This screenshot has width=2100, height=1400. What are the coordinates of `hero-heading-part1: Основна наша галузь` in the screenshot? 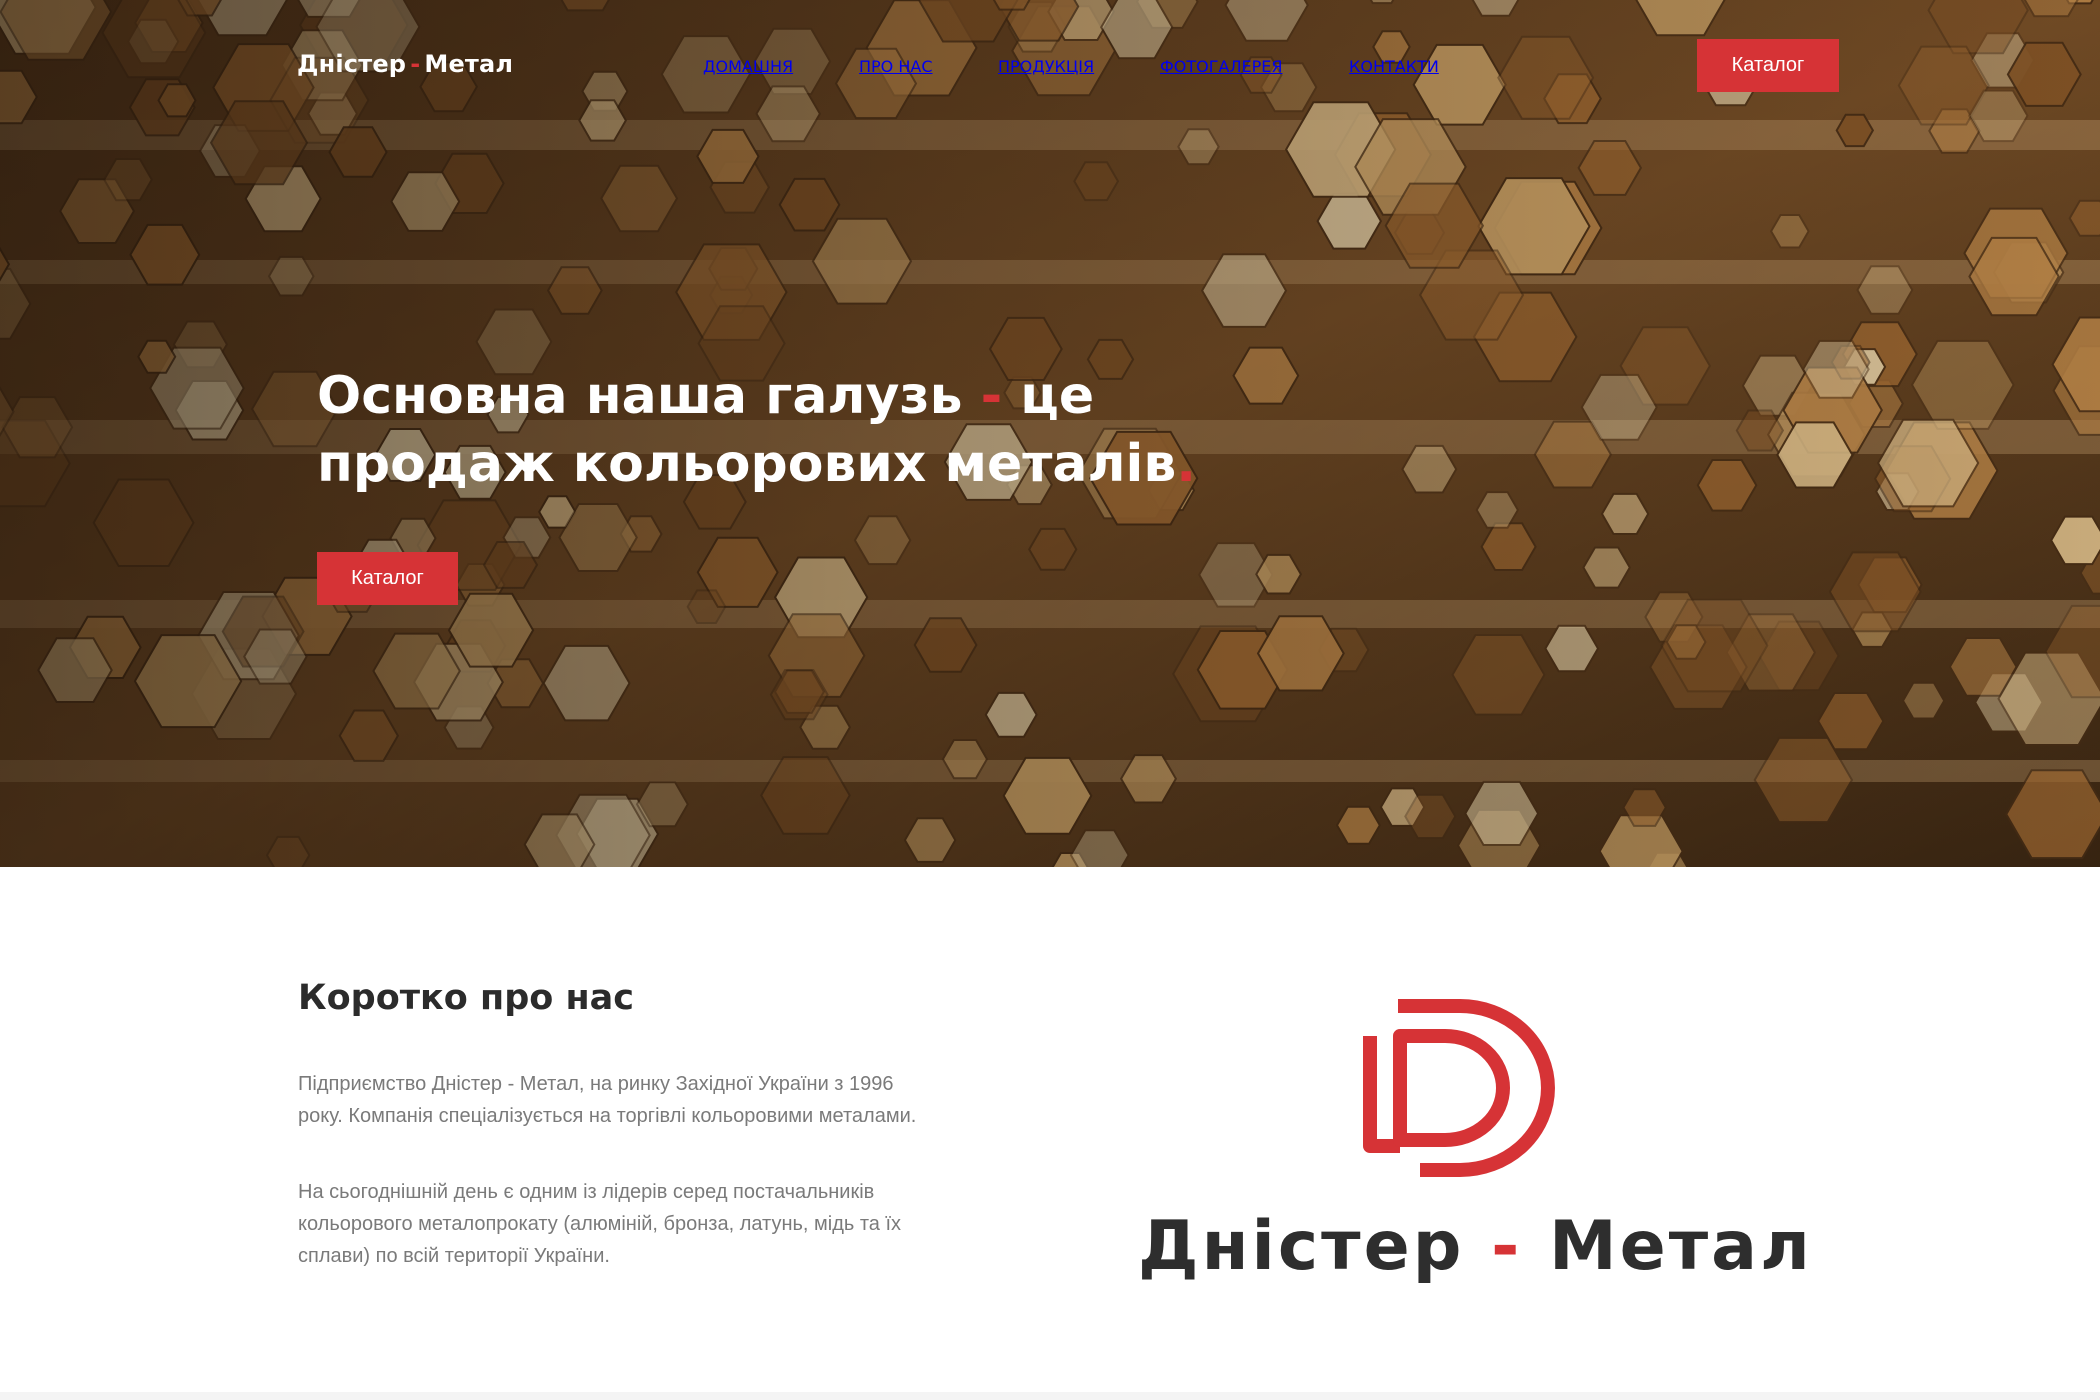 It's located at (640, 396).